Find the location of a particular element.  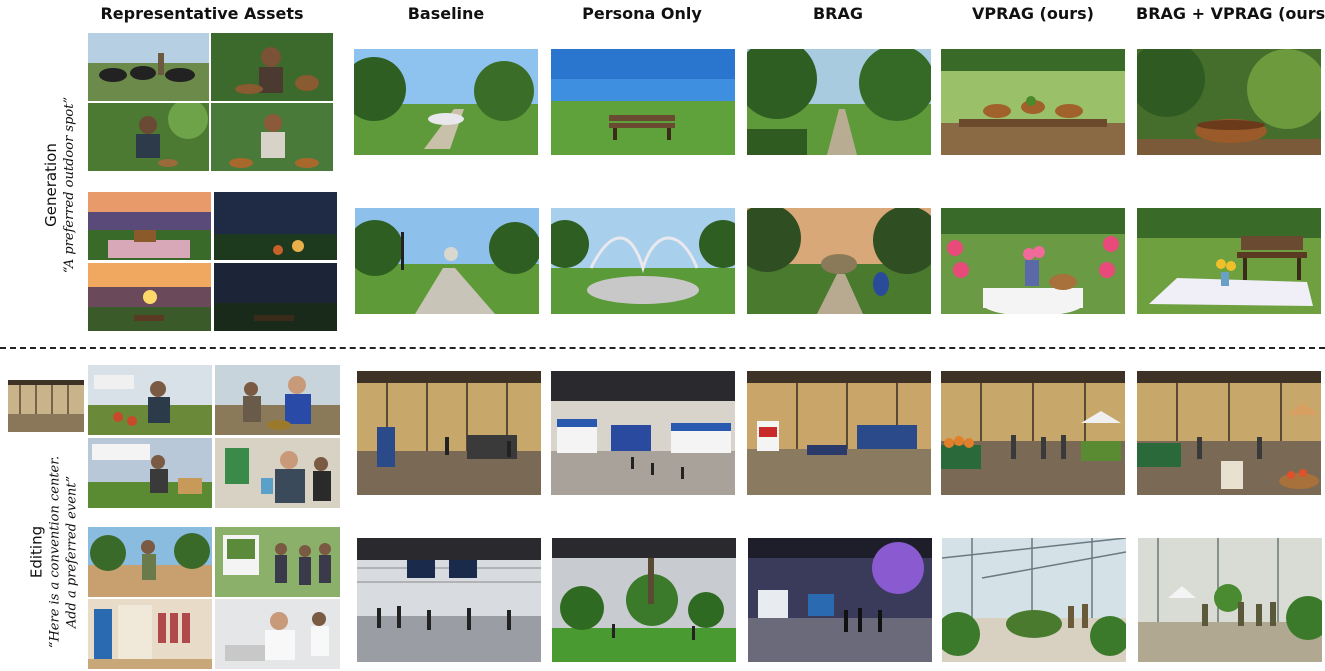

output-image-gen1-brag-vprag is located at coordinates (1229, 102).